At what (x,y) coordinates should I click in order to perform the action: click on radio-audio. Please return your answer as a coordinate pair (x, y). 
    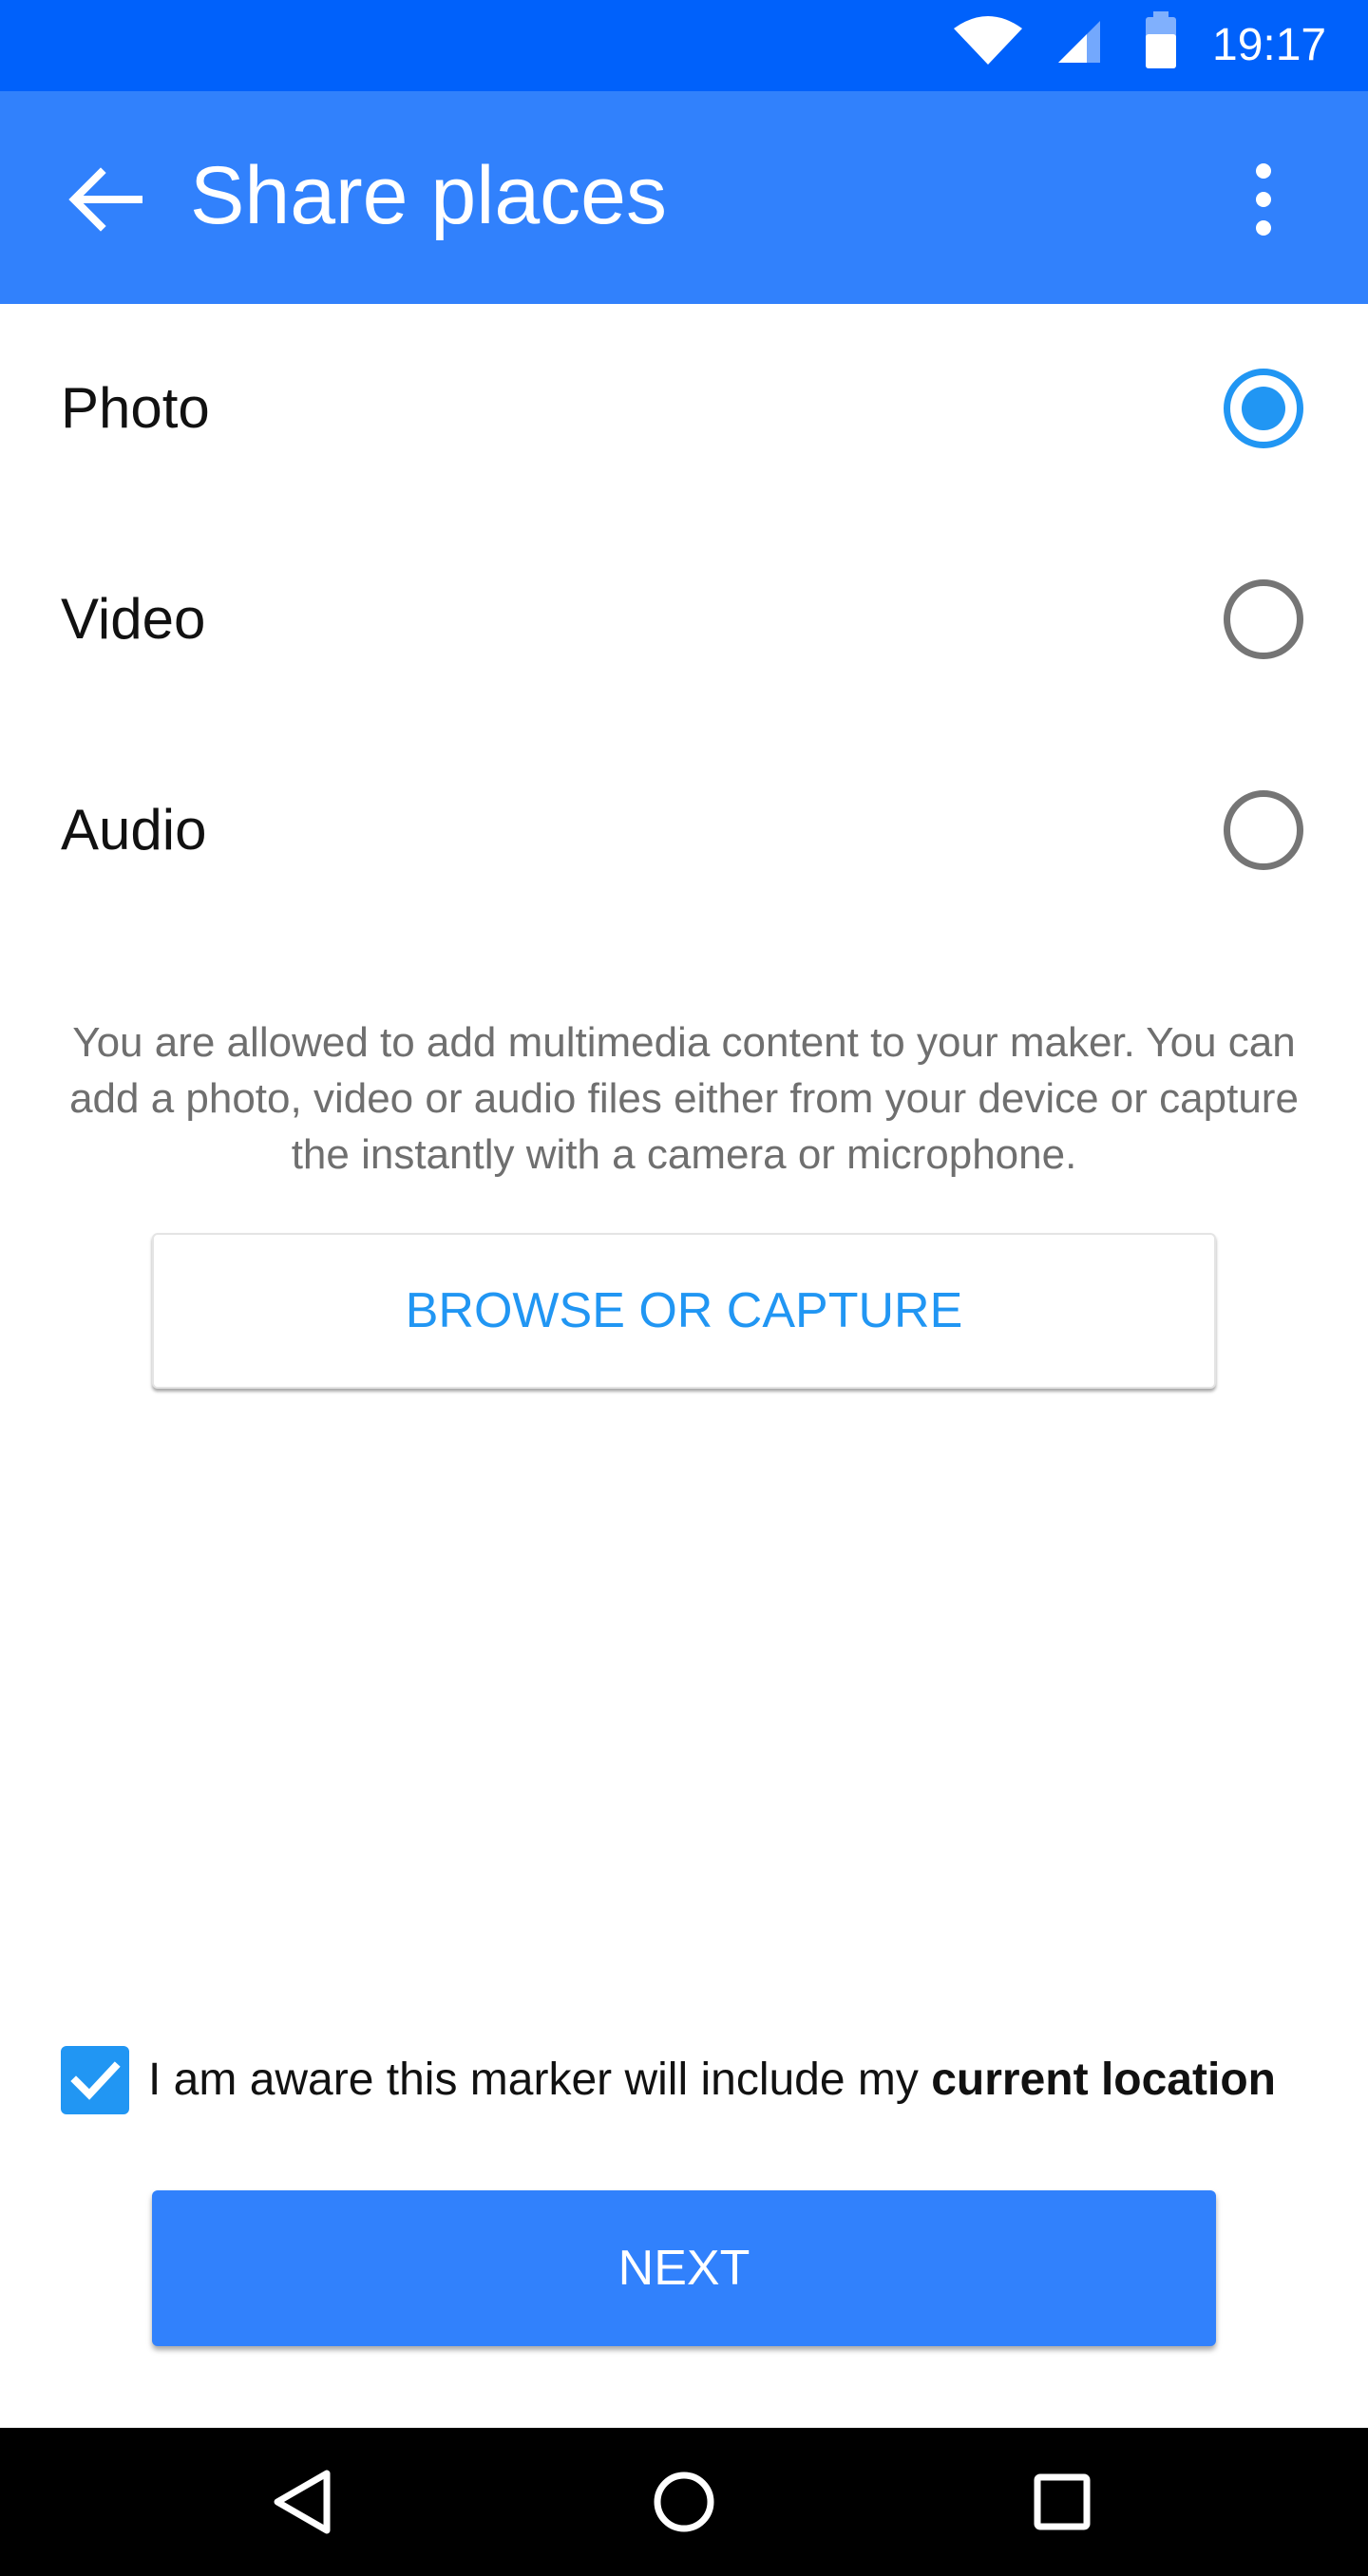
    Looking at the image, I should click on (1263, 830).